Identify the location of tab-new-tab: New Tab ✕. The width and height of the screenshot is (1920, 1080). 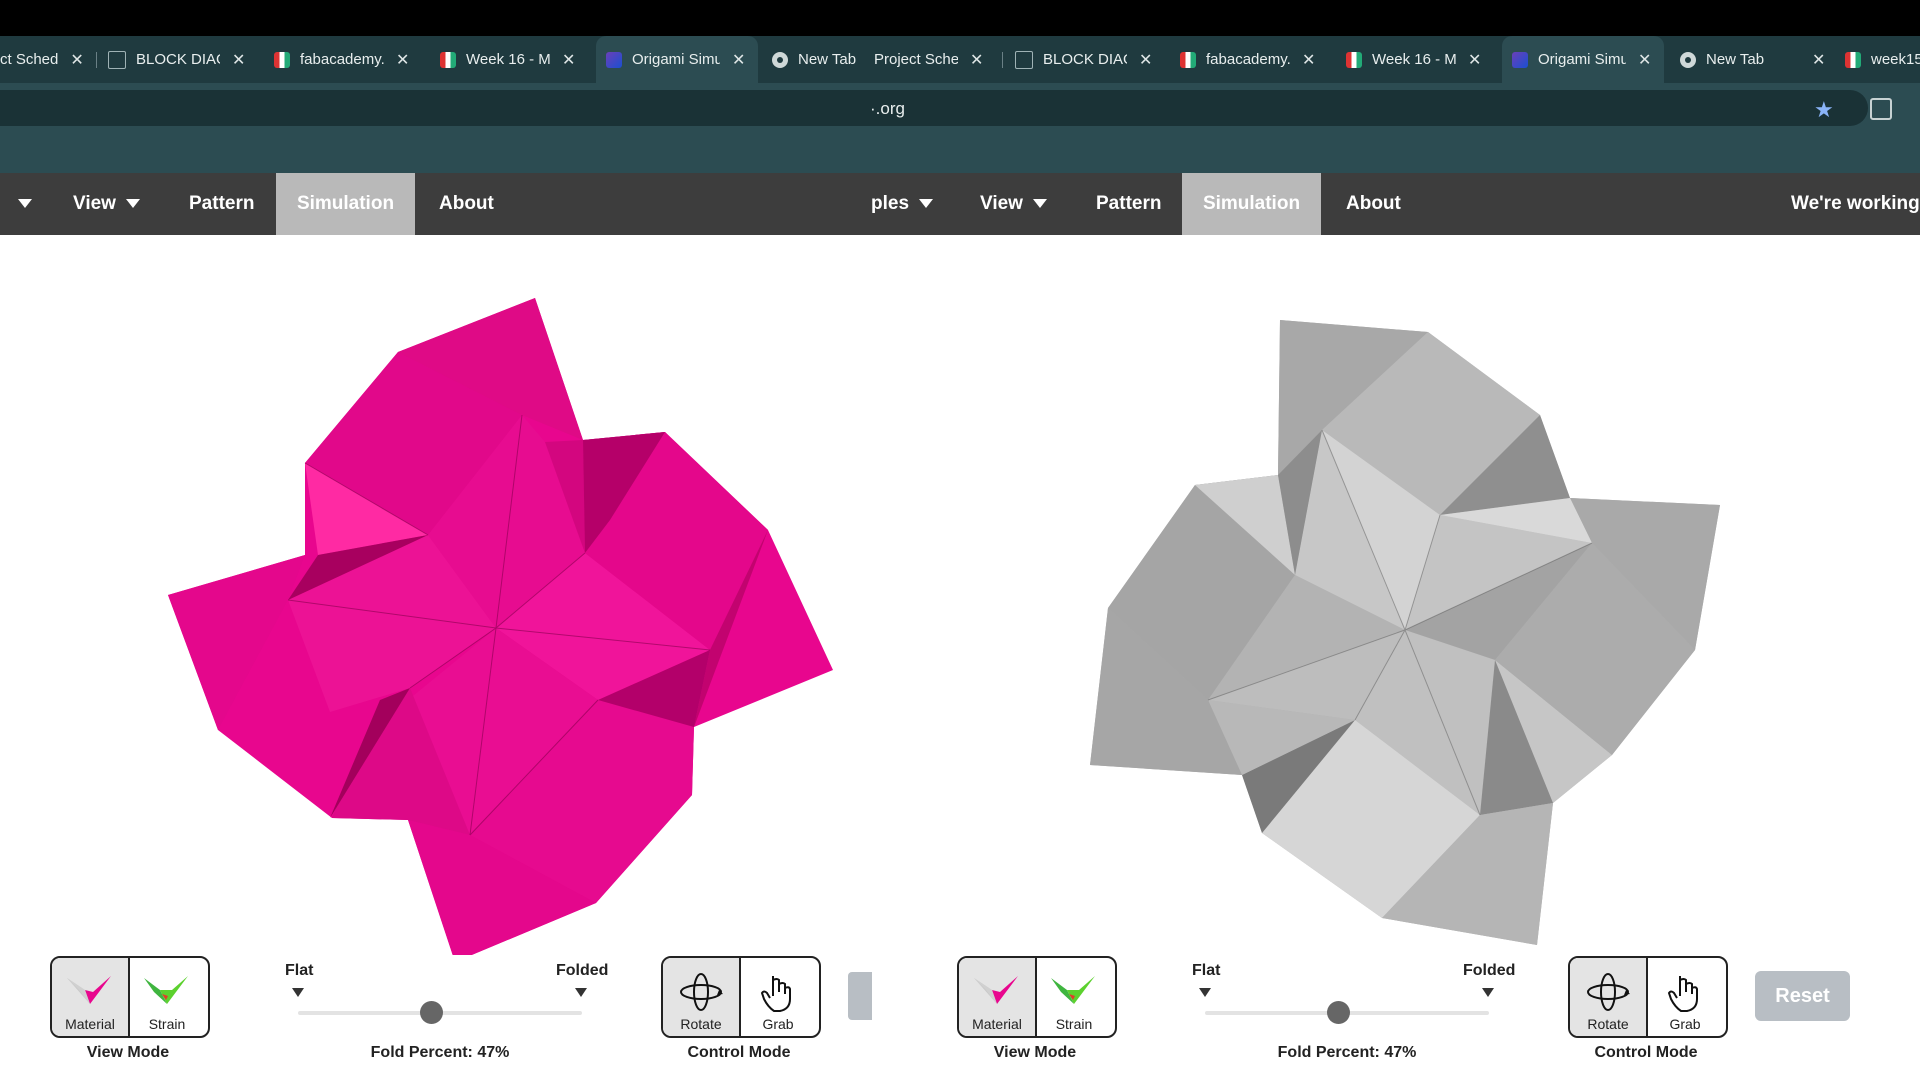
(1756, 59).